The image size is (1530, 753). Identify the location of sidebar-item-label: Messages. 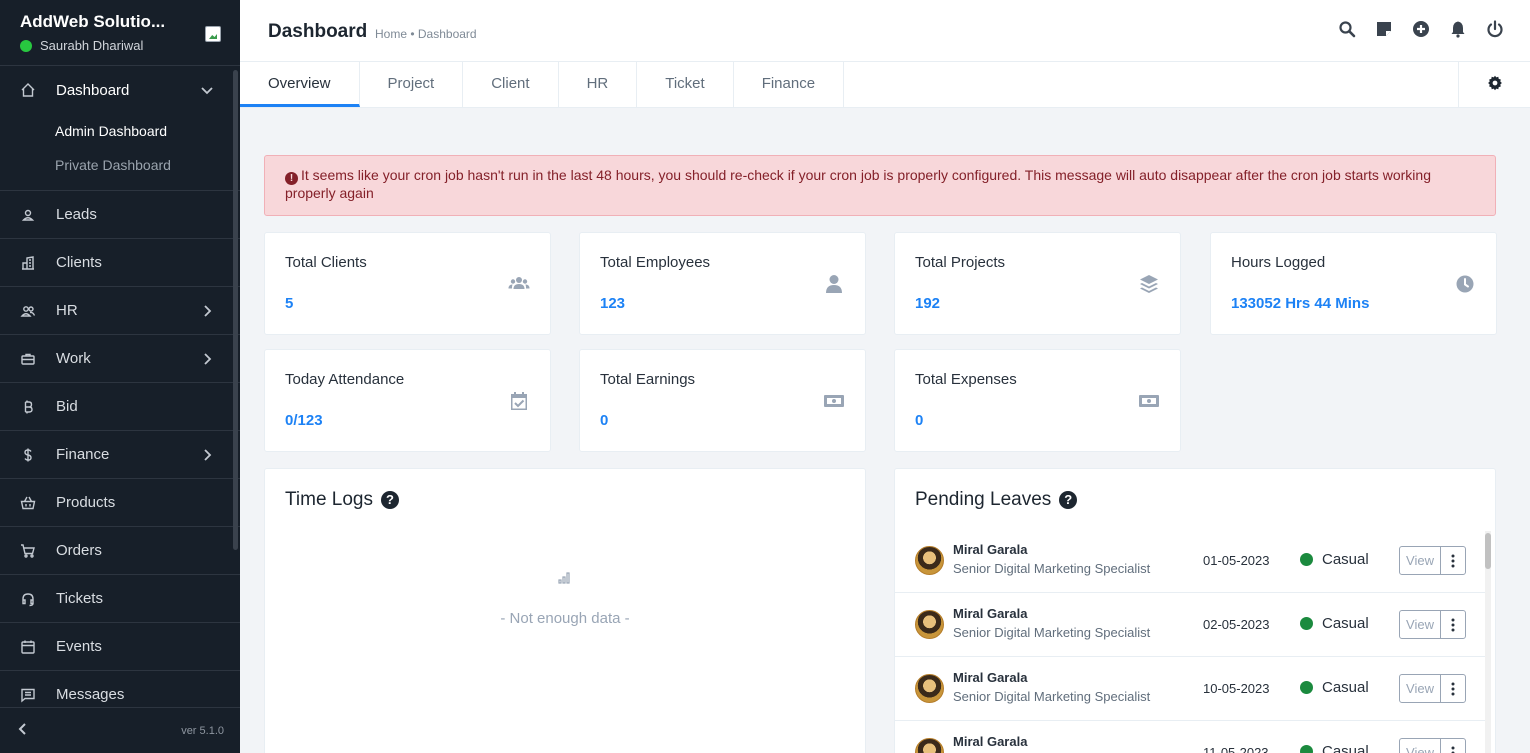
(90, 694).